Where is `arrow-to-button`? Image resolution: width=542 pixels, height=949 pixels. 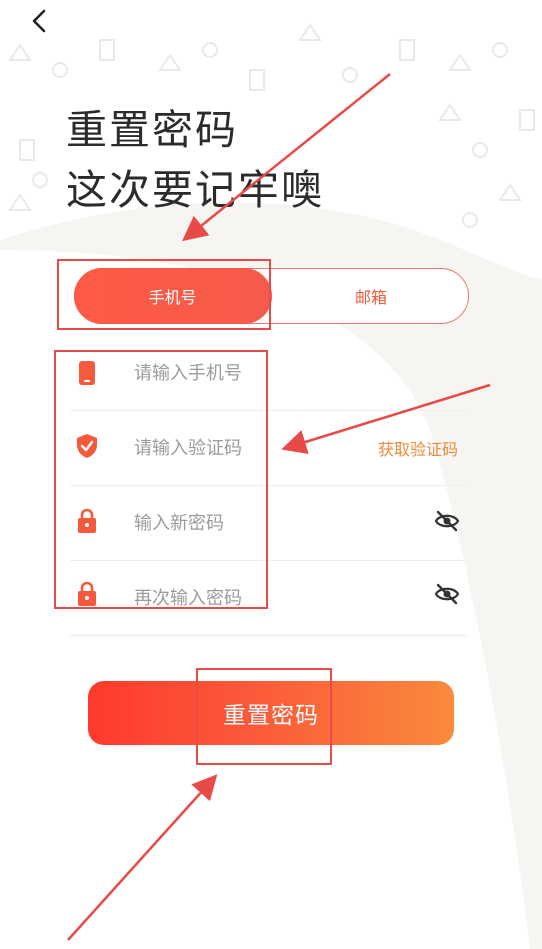 arrow-to-button is located at coordinates (142, 857).